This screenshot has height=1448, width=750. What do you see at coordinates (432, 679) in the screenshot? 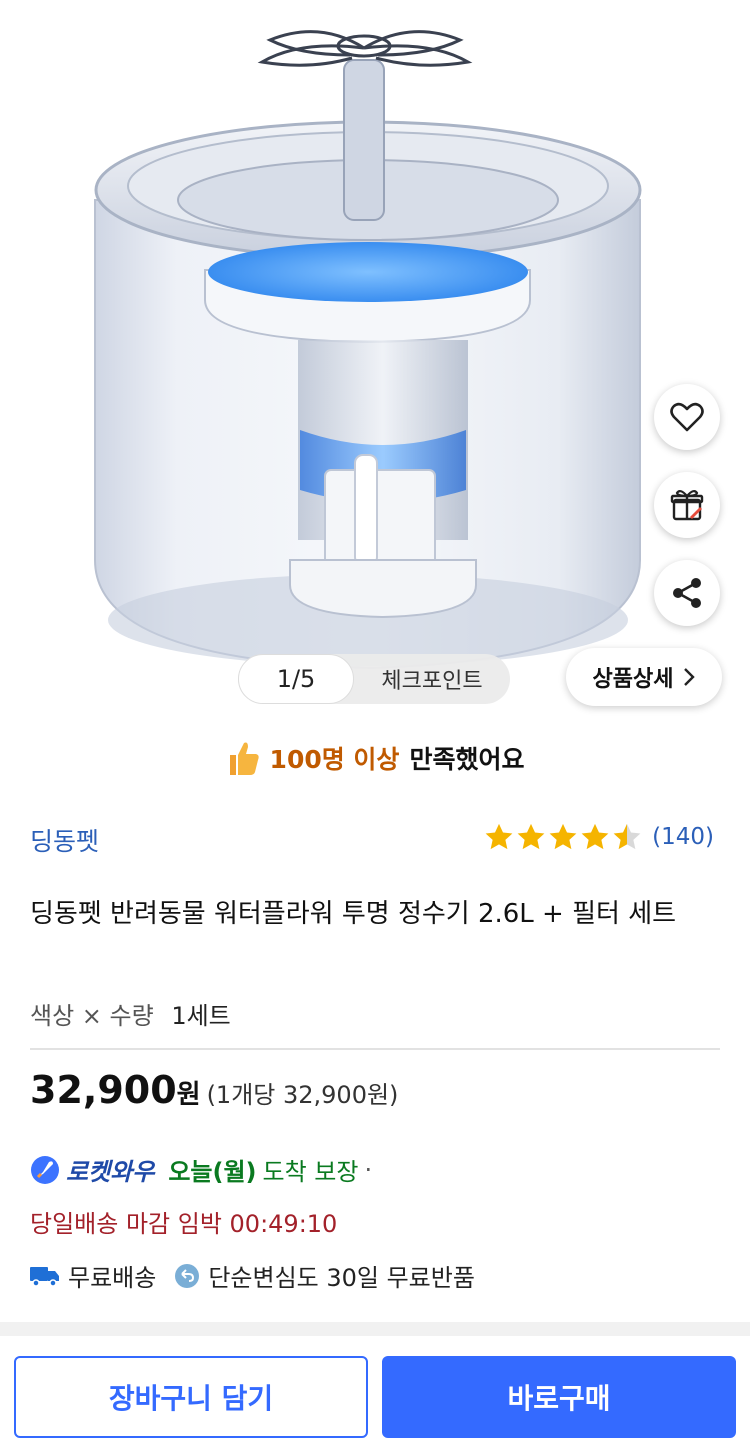
I see `checkpoint-tab: 체크포인트` at bounding box center [432, 679].